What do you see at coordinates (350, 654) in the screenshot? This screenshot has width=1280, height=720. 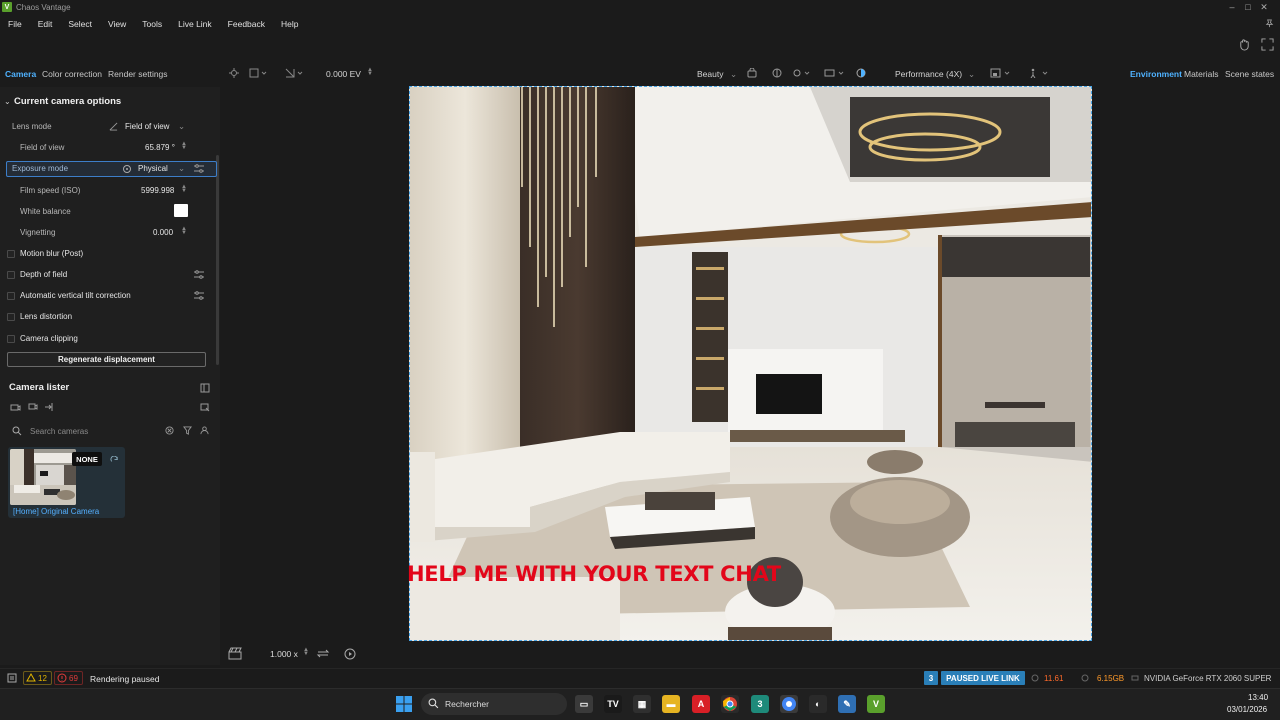 I see `play-icon` at bounding box center [350, 654].